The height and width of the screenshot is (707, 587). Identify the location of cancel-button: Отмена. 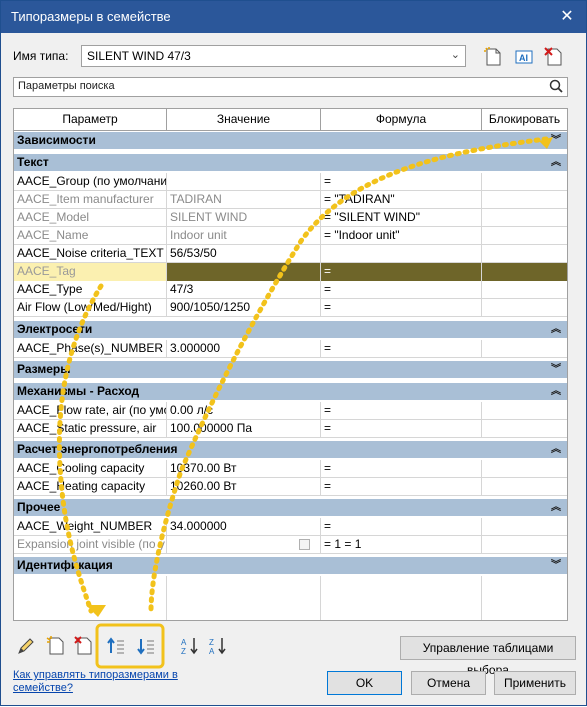
(448, 683).